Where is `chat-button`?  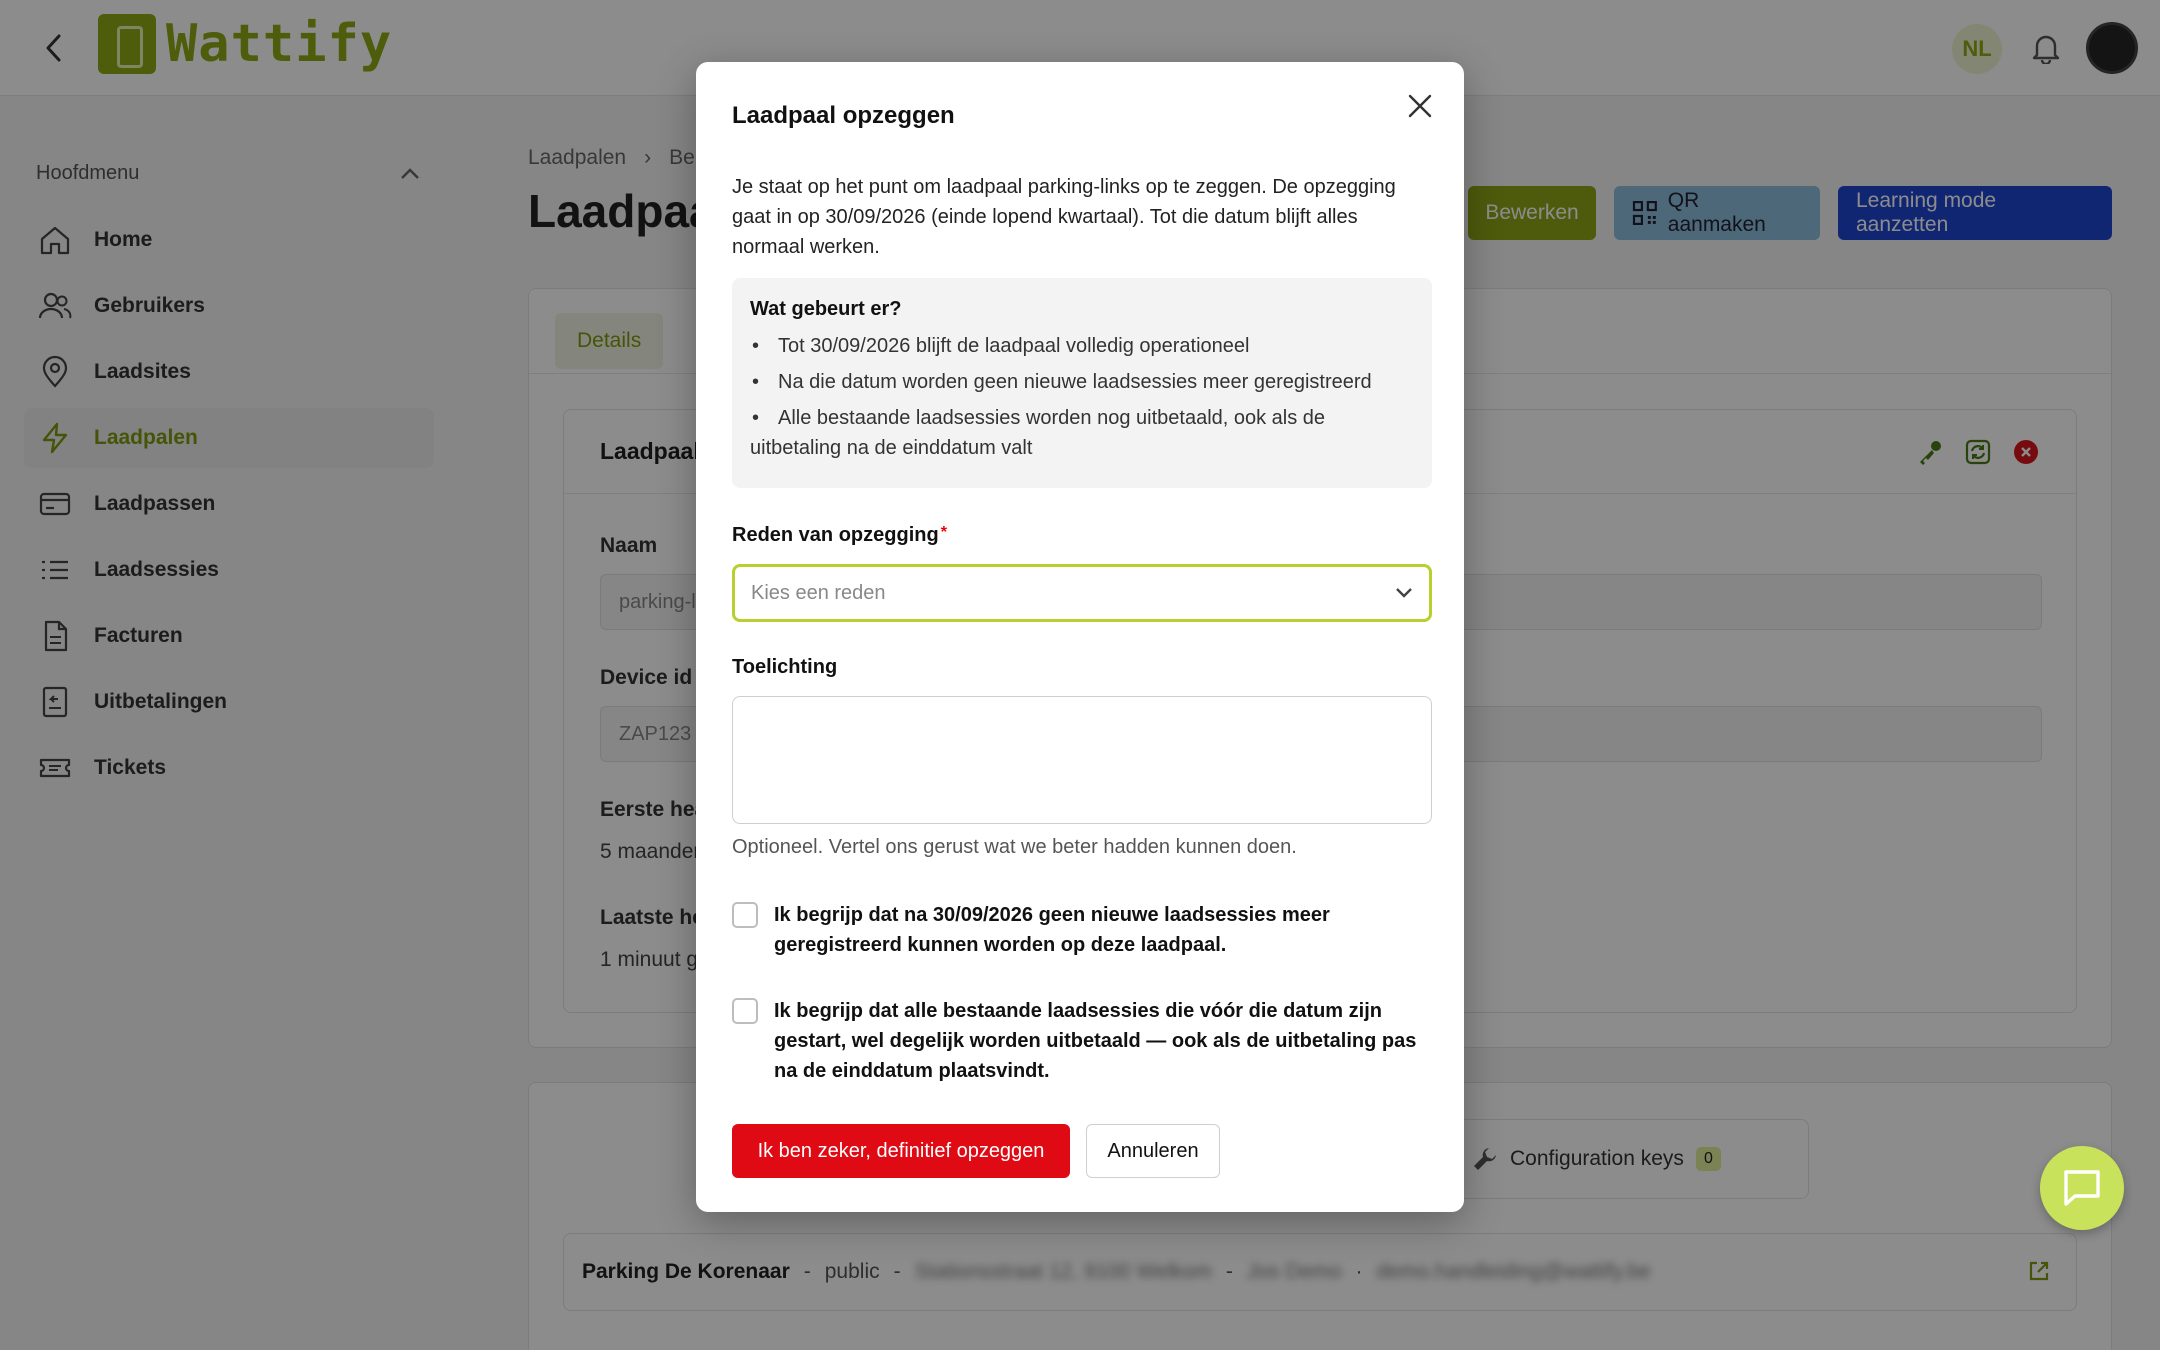
chat-button is located at coordinates (2082, 1188).